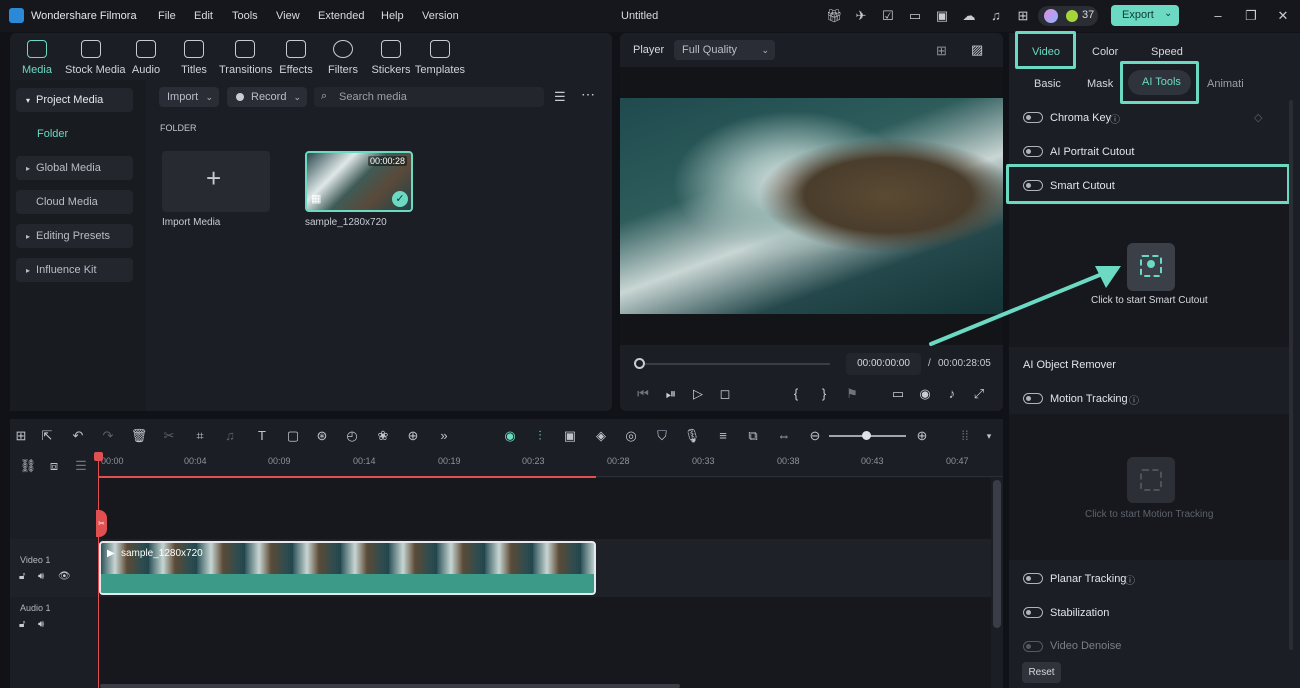 The image size is (1300, 688). I want to click on media-thumbnail: 00:00:28 ▦ ✓, so click(359, 181).